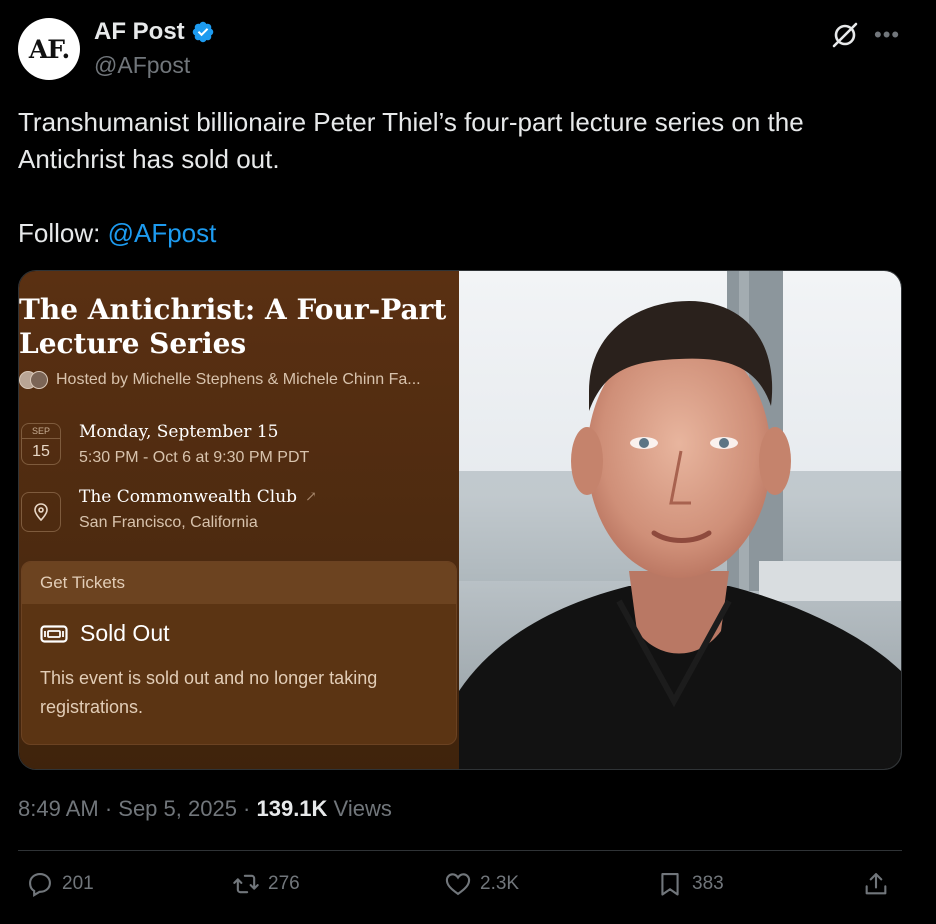 This screenshot has height=924, width=936. Describe the element at coordinates (246, 884) in the screenshot. I see `repost-icon` at that location.